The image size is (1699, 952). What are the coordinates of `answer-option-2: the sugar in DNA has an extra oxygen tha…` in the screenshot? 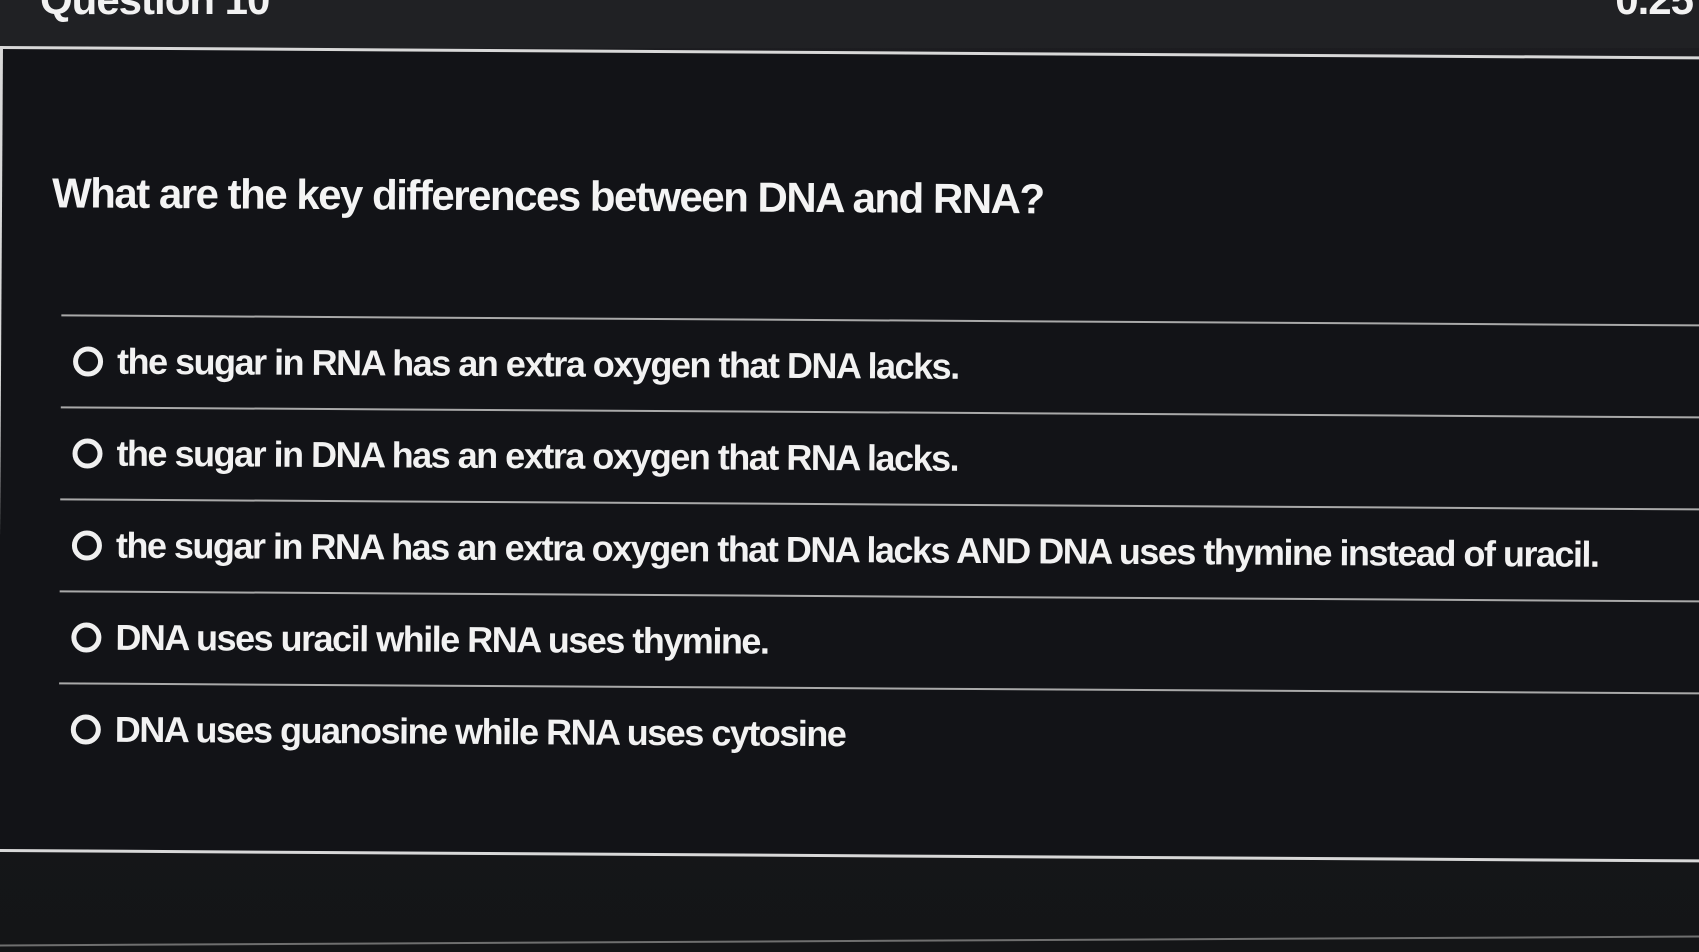 It's located at (879, 457).